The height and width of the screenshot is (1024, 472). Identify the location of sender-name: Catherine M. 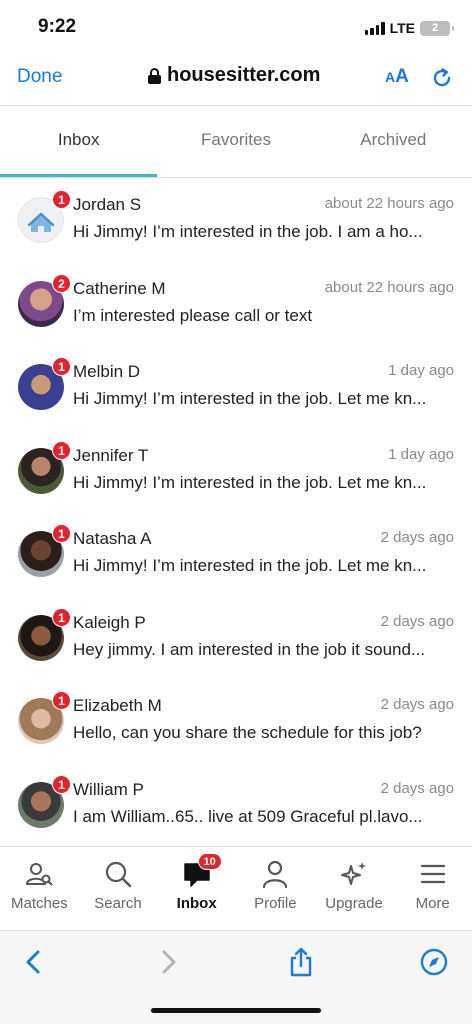
(119, 288).